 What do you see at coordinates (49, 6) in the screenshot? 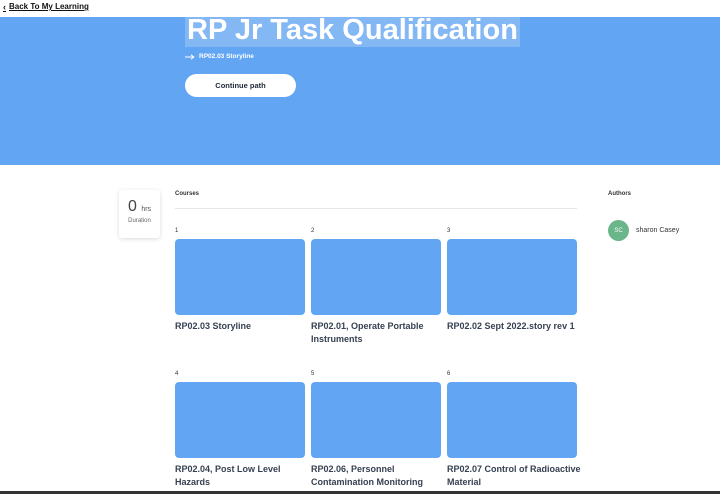
I see `back-link-label: Back To My Learning` at bounding box center [49, 6].